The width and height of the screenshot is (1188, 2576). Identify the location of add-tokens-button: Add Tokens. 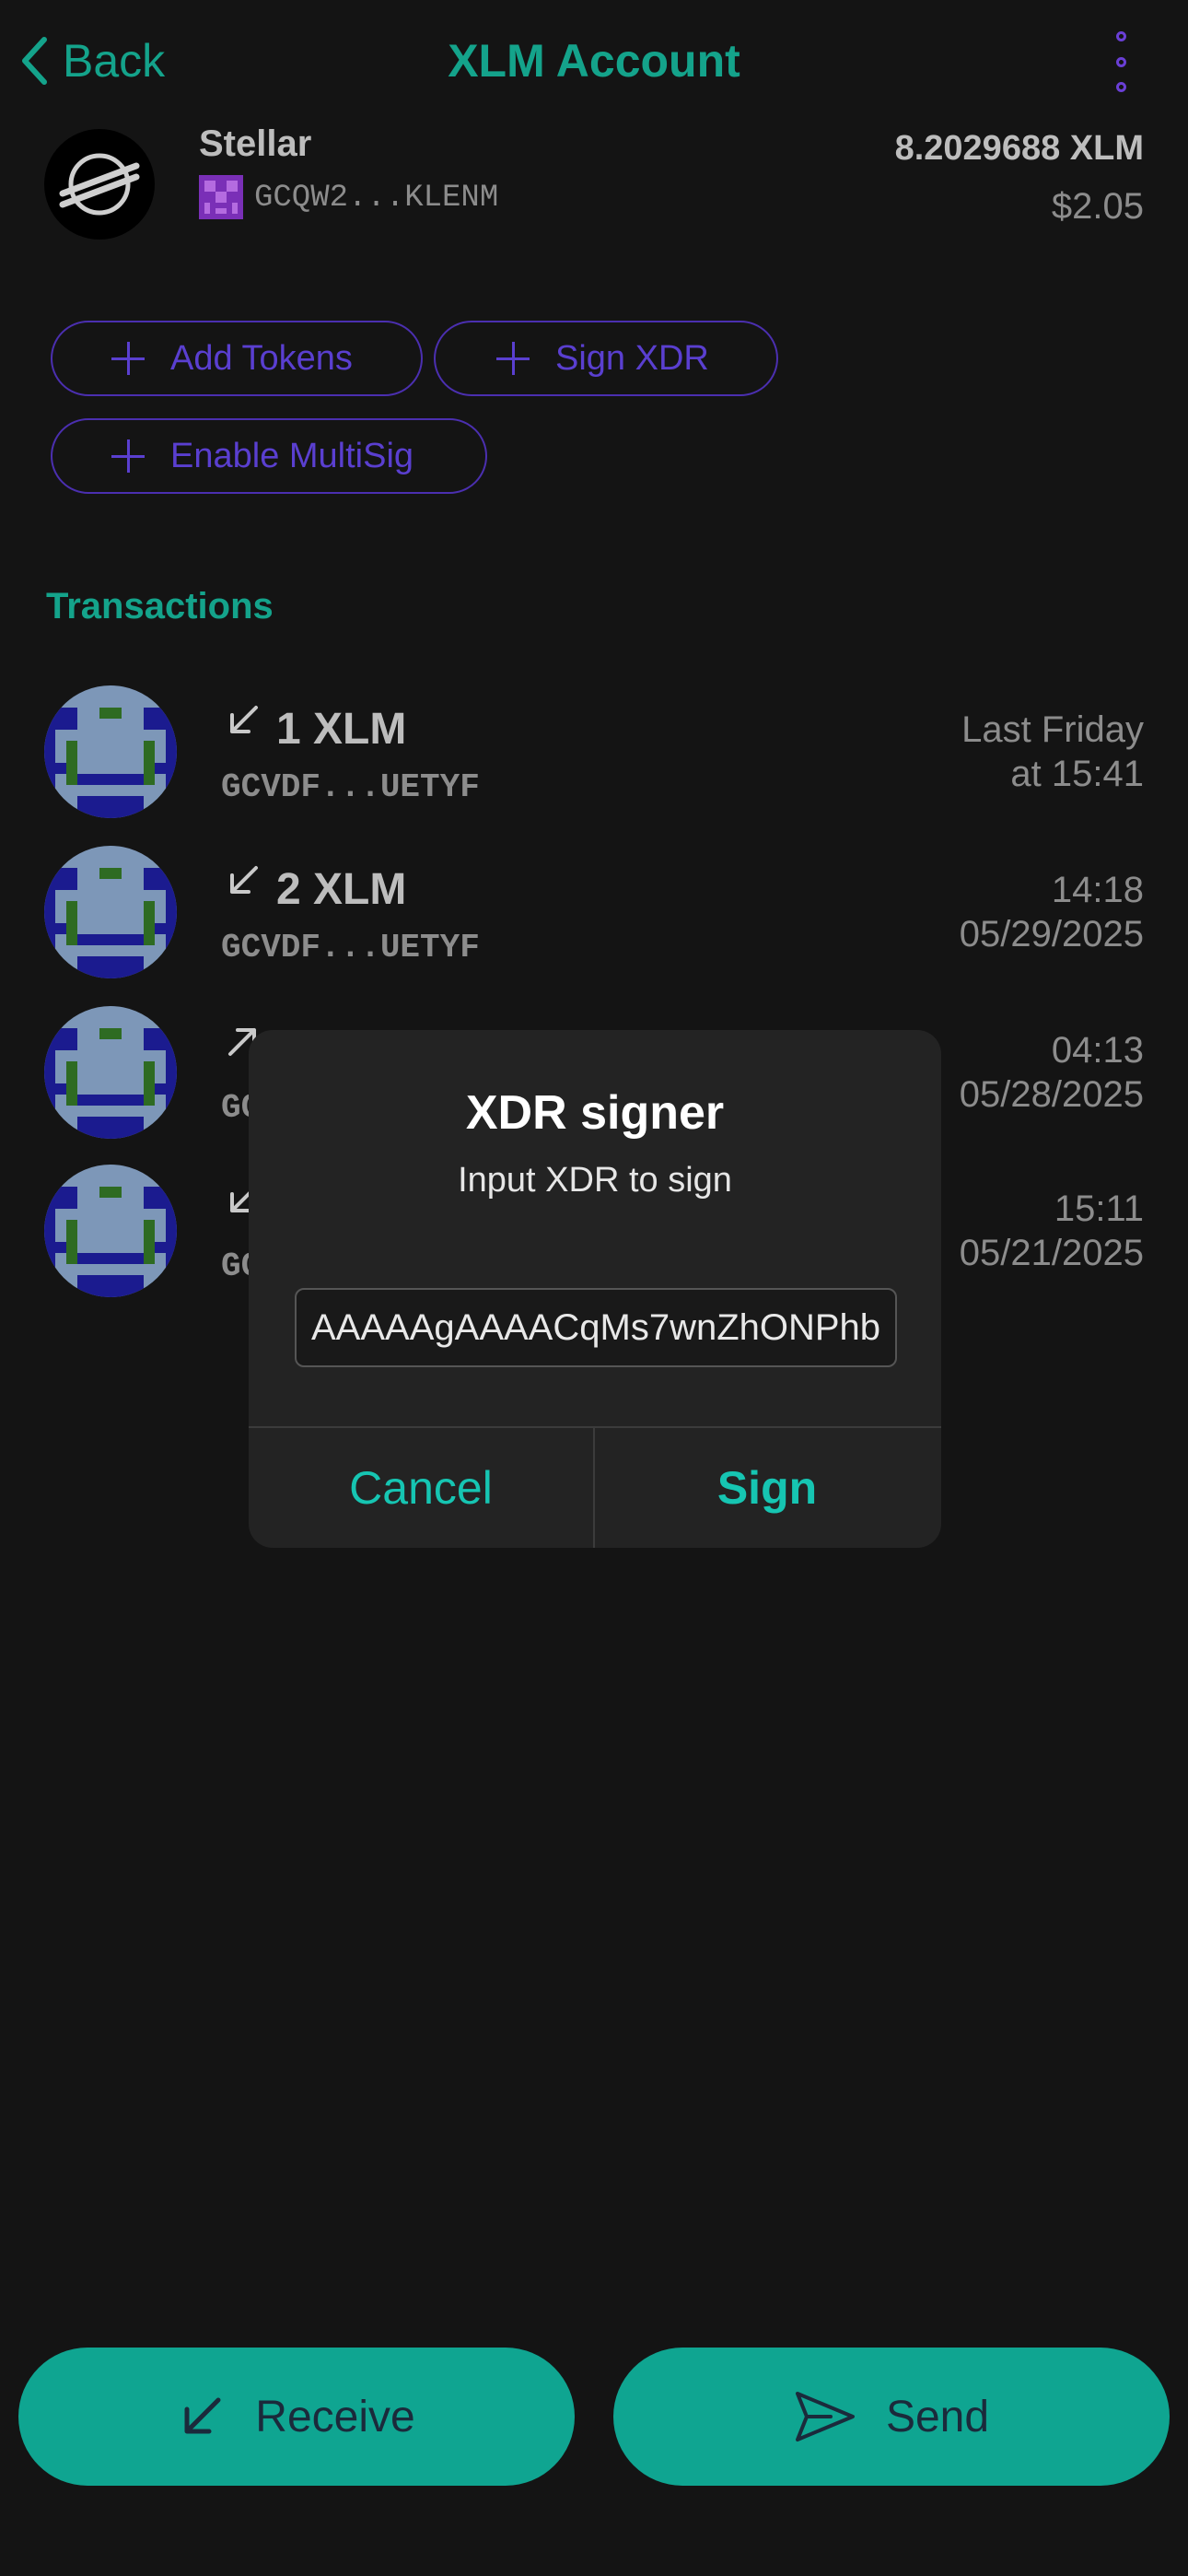
(237, 358).